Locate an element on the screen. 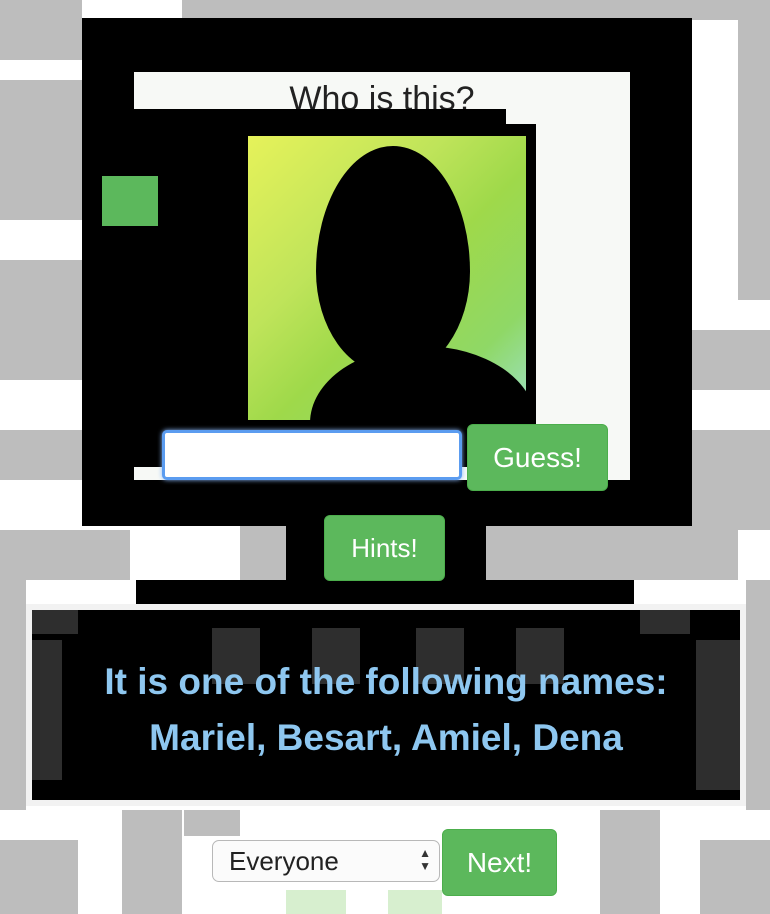 This screenshot has height=914, width=770. next-button: Next! is located at coordinates (499, 862).